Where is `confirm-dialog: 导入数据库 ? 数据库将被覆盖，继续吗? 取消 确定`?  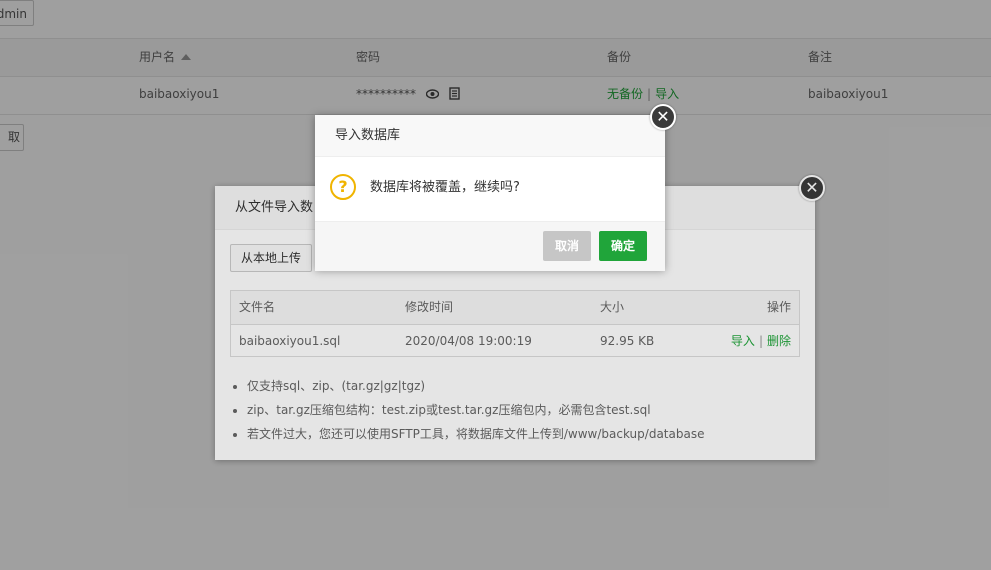
confirm-dialog: 导入数据库 ? 数据库将被覆盖，继续吗? 取消 确定 is located at coordinates (490, 193).